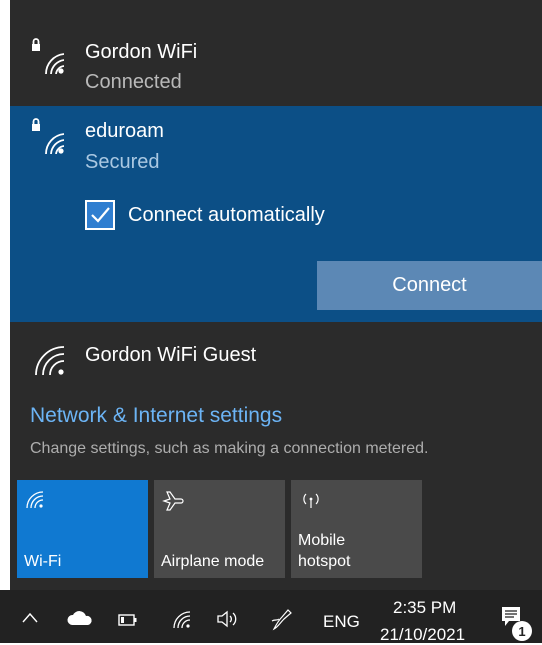 Image resolution: width=542 pixels, height=645 pixels. Describe the element at coordinates (43, 561) in the screenshot. I see `tile-label: Wi-Fi` at that location.